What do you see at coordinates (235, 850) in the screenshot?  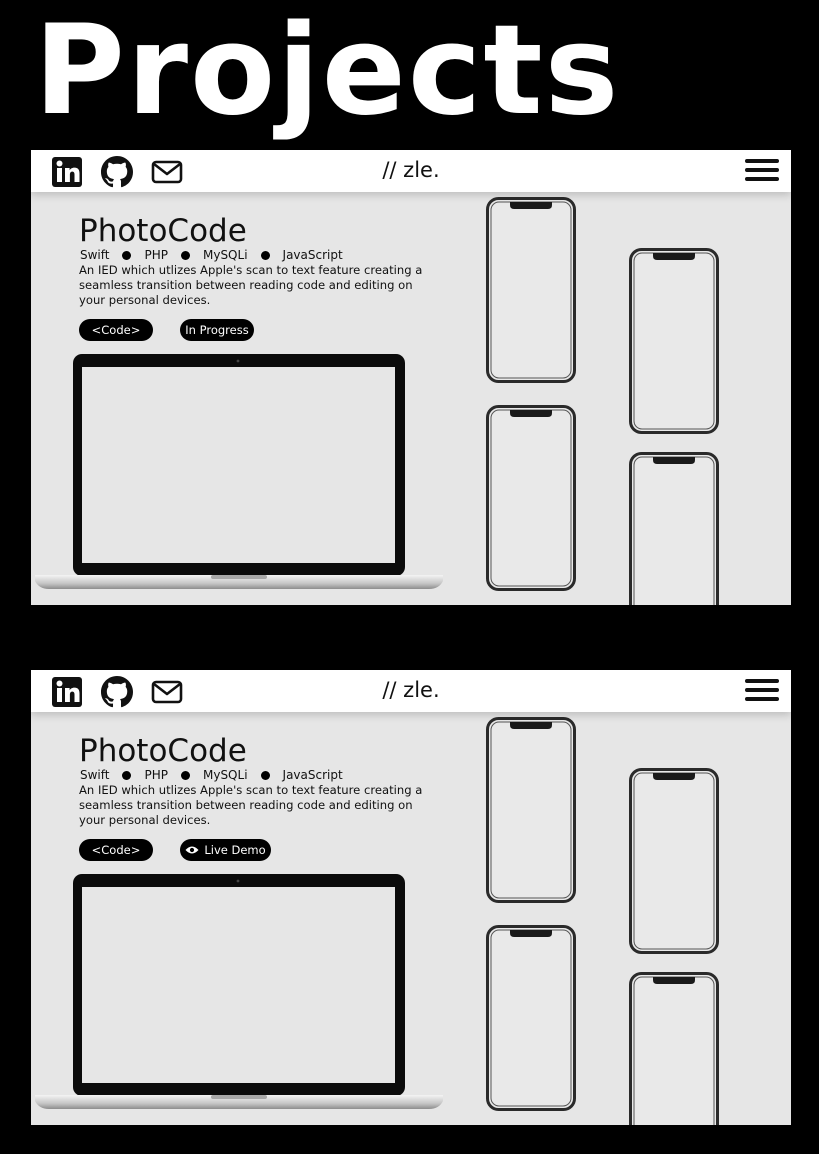 I see `live-demo-label: Live Demo` at bounding box center [235, 850].